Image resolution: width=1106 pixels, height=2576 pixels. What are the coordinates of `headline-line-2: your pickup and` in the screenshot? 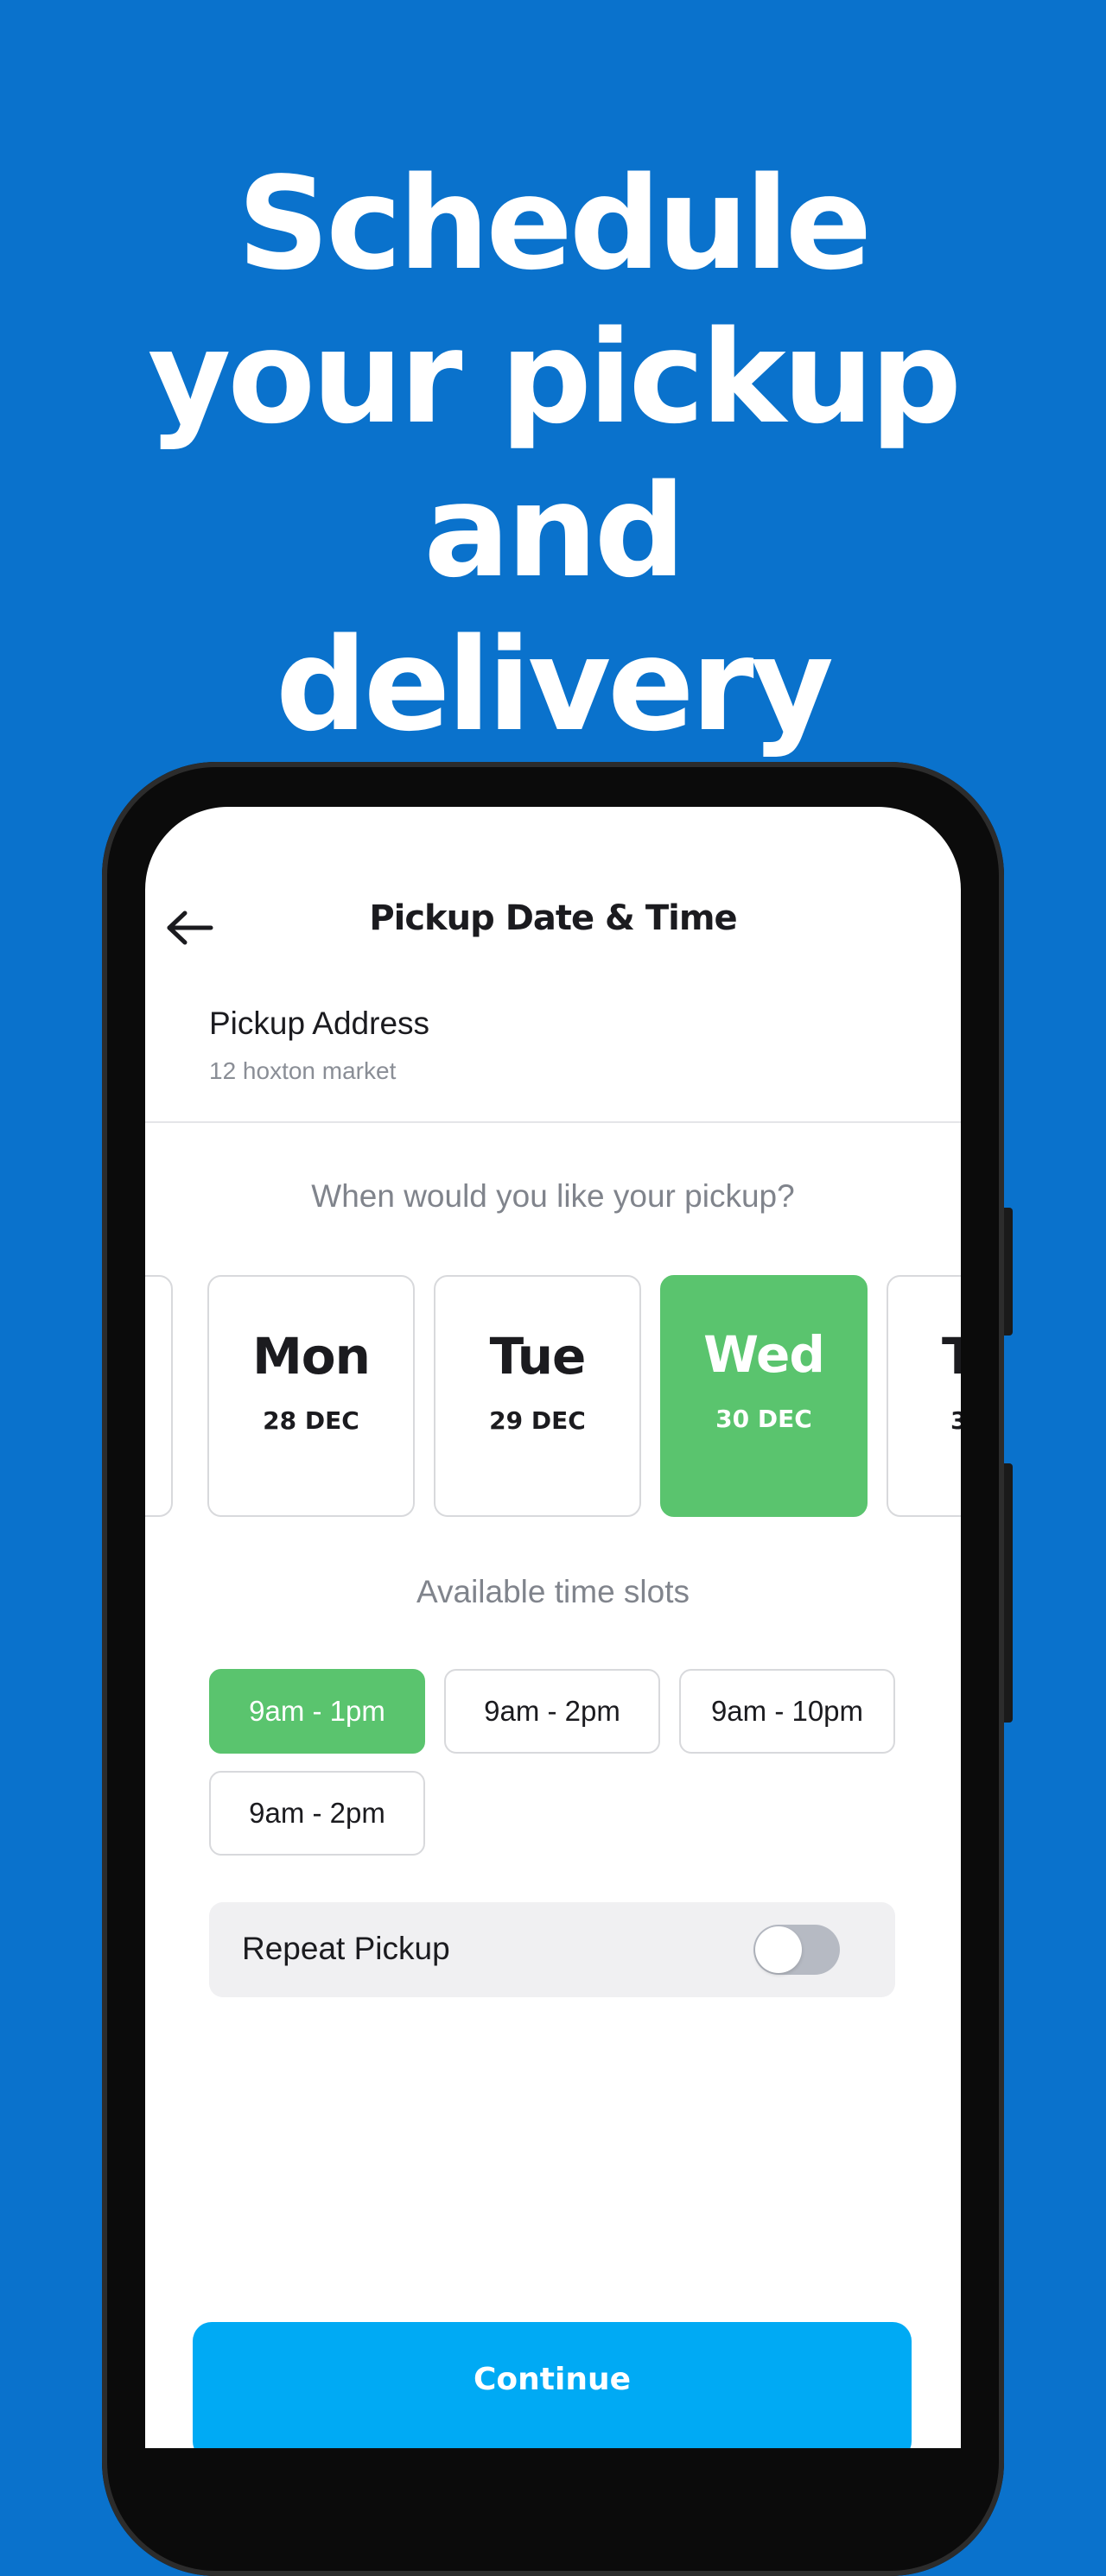 It's located at (554, 454).